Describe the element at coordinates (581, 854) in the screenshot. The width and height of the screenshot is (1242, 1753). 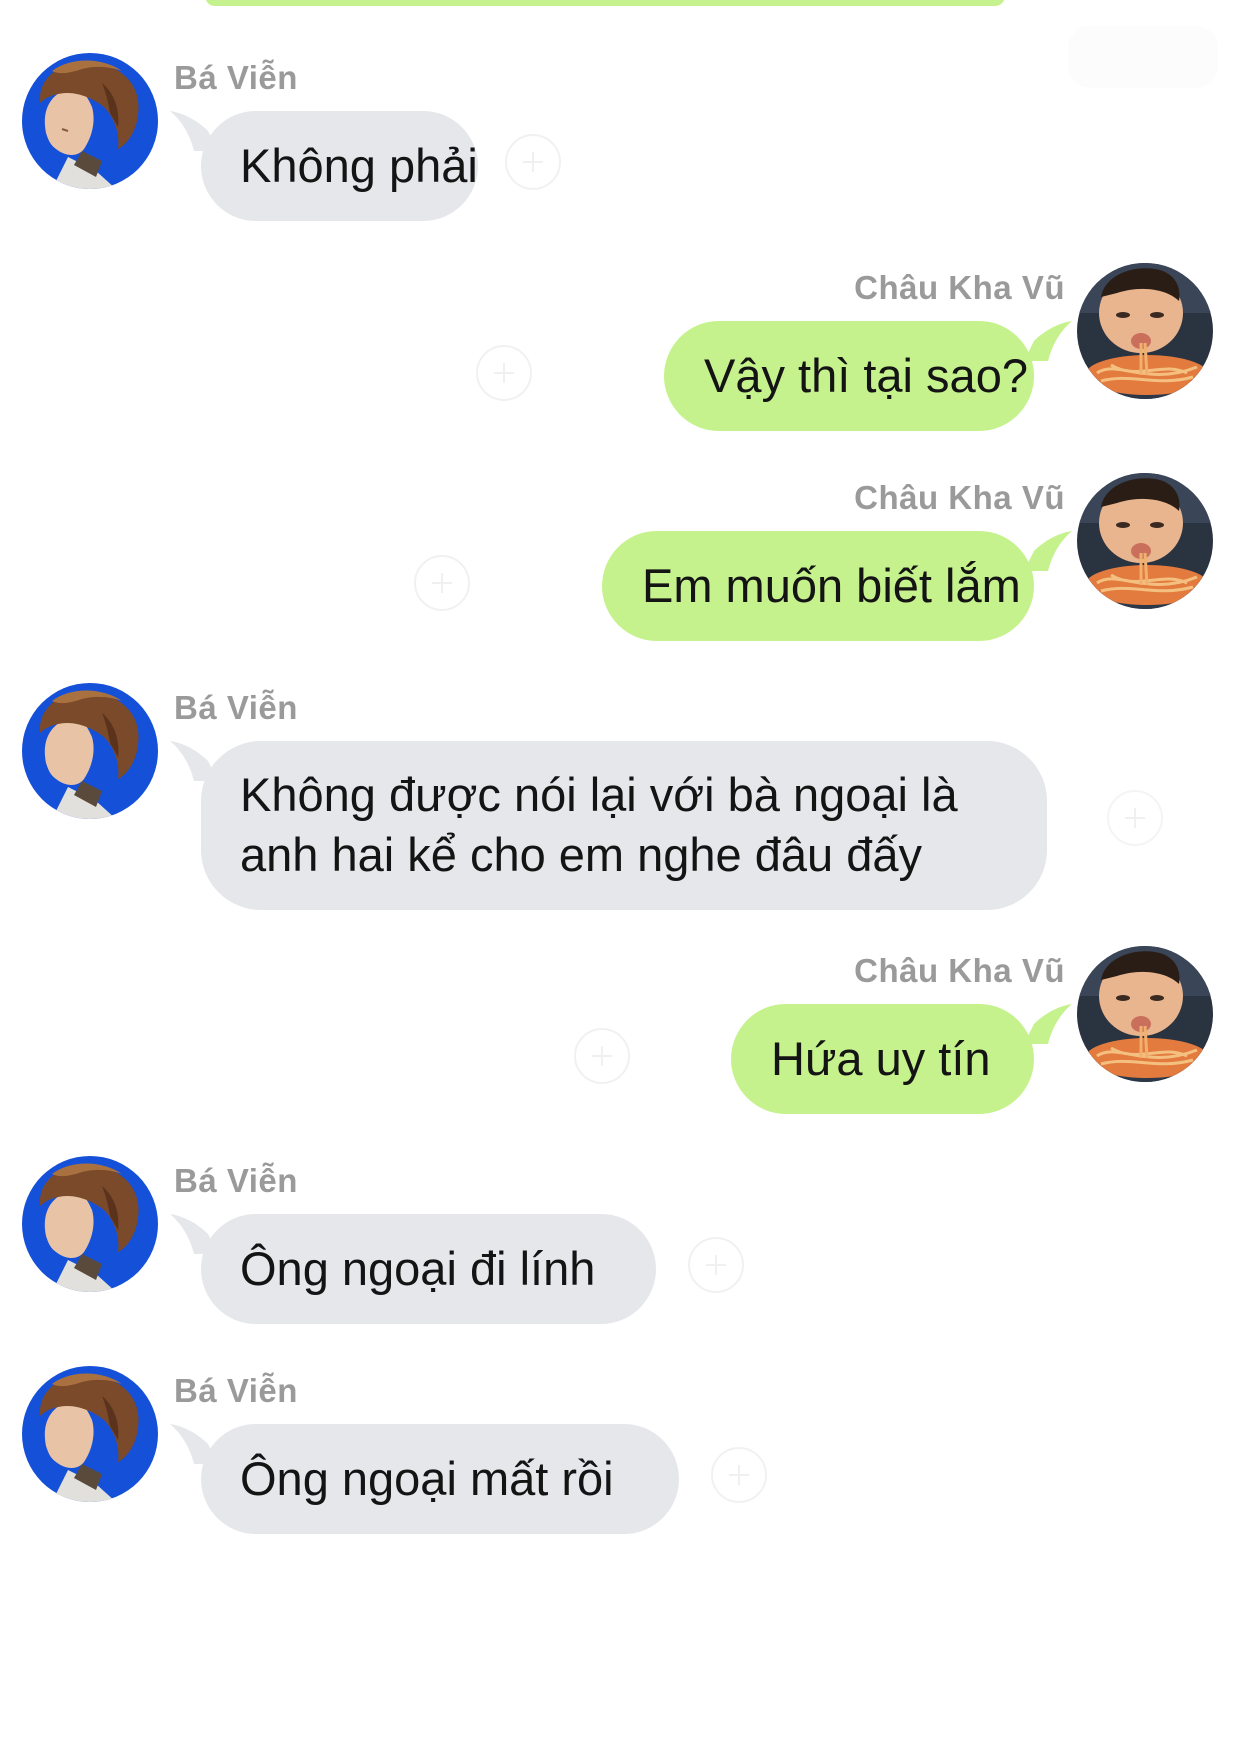
I see `message-text-line: anh hai kể cho em nghe đâu đấy` at that location.